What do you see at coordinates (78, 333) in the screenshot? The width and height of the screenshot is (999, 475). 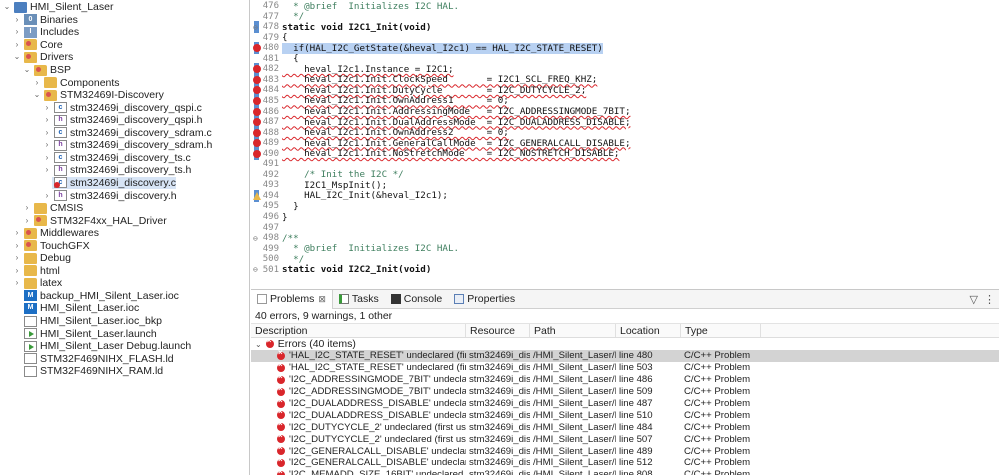 I see `tree-item: HMI_Silent_Laser.launch` at bounding box center [78, 333].